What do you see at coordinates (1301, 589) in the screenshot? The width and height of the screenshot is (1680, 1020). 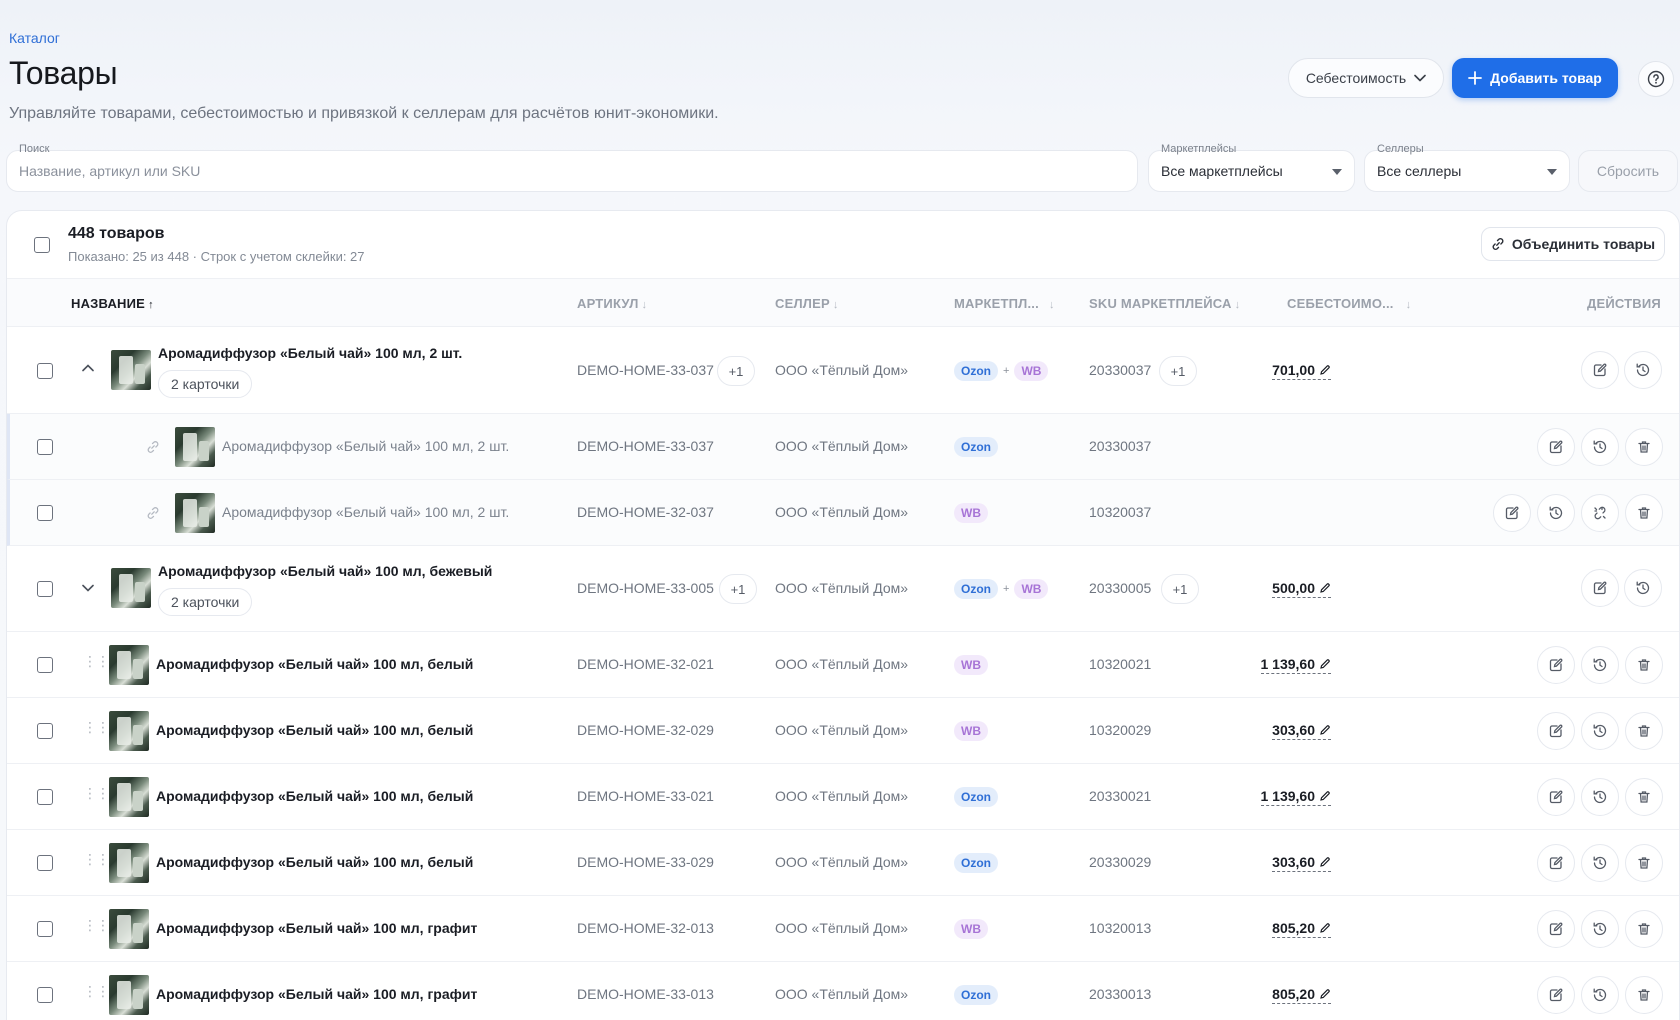 I see `cost-value: 500,00` at bounding box center [1301, 589].